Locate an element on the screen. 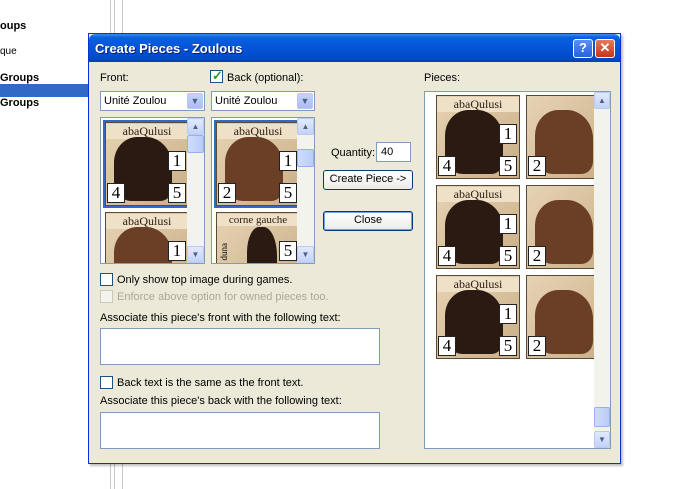  pieces-scrollbar: ▲ ▼ is located at coordinates (602, 270).